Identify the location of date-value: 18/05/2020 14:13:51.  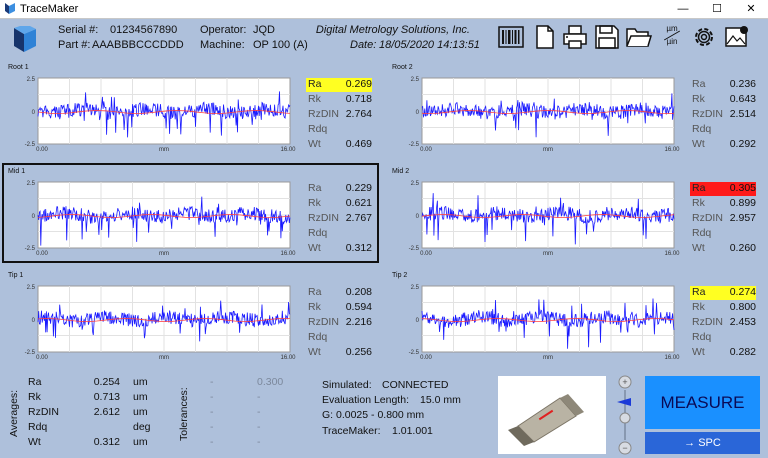
(429, 45).